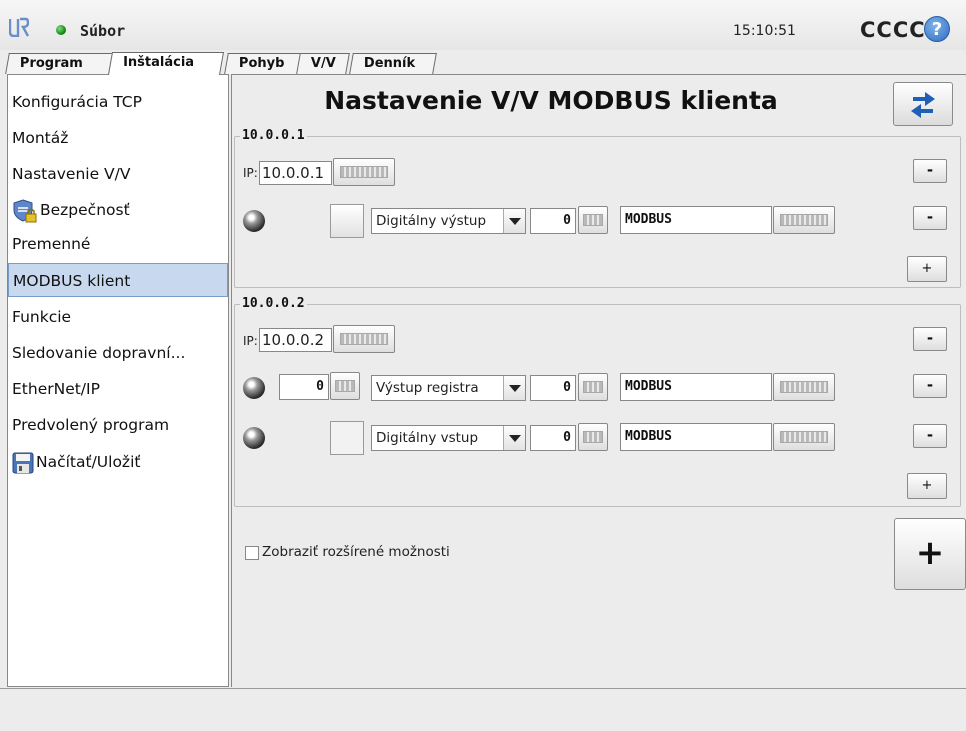  Describe the element at coordinates (263, 63) in the screenshot. I see `tab-move: Pohyb` at that location.